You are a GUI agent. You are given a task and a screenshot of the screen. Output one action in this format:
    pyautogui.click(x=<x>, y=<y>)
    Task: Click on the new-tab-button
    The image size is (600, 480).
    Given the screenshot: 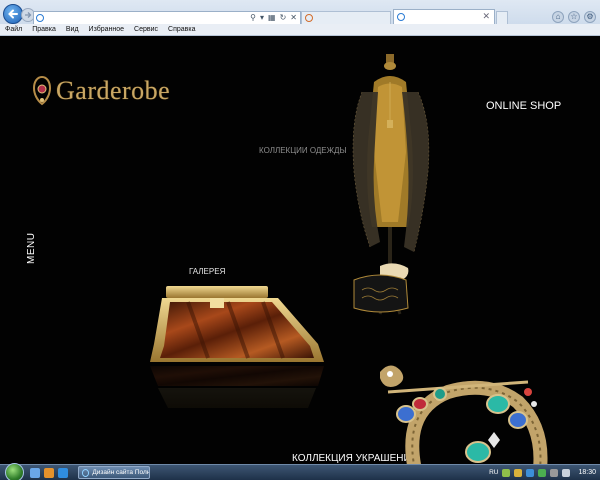 What is the action you would take?
    pyautogui.click(x=502, y=18)
    